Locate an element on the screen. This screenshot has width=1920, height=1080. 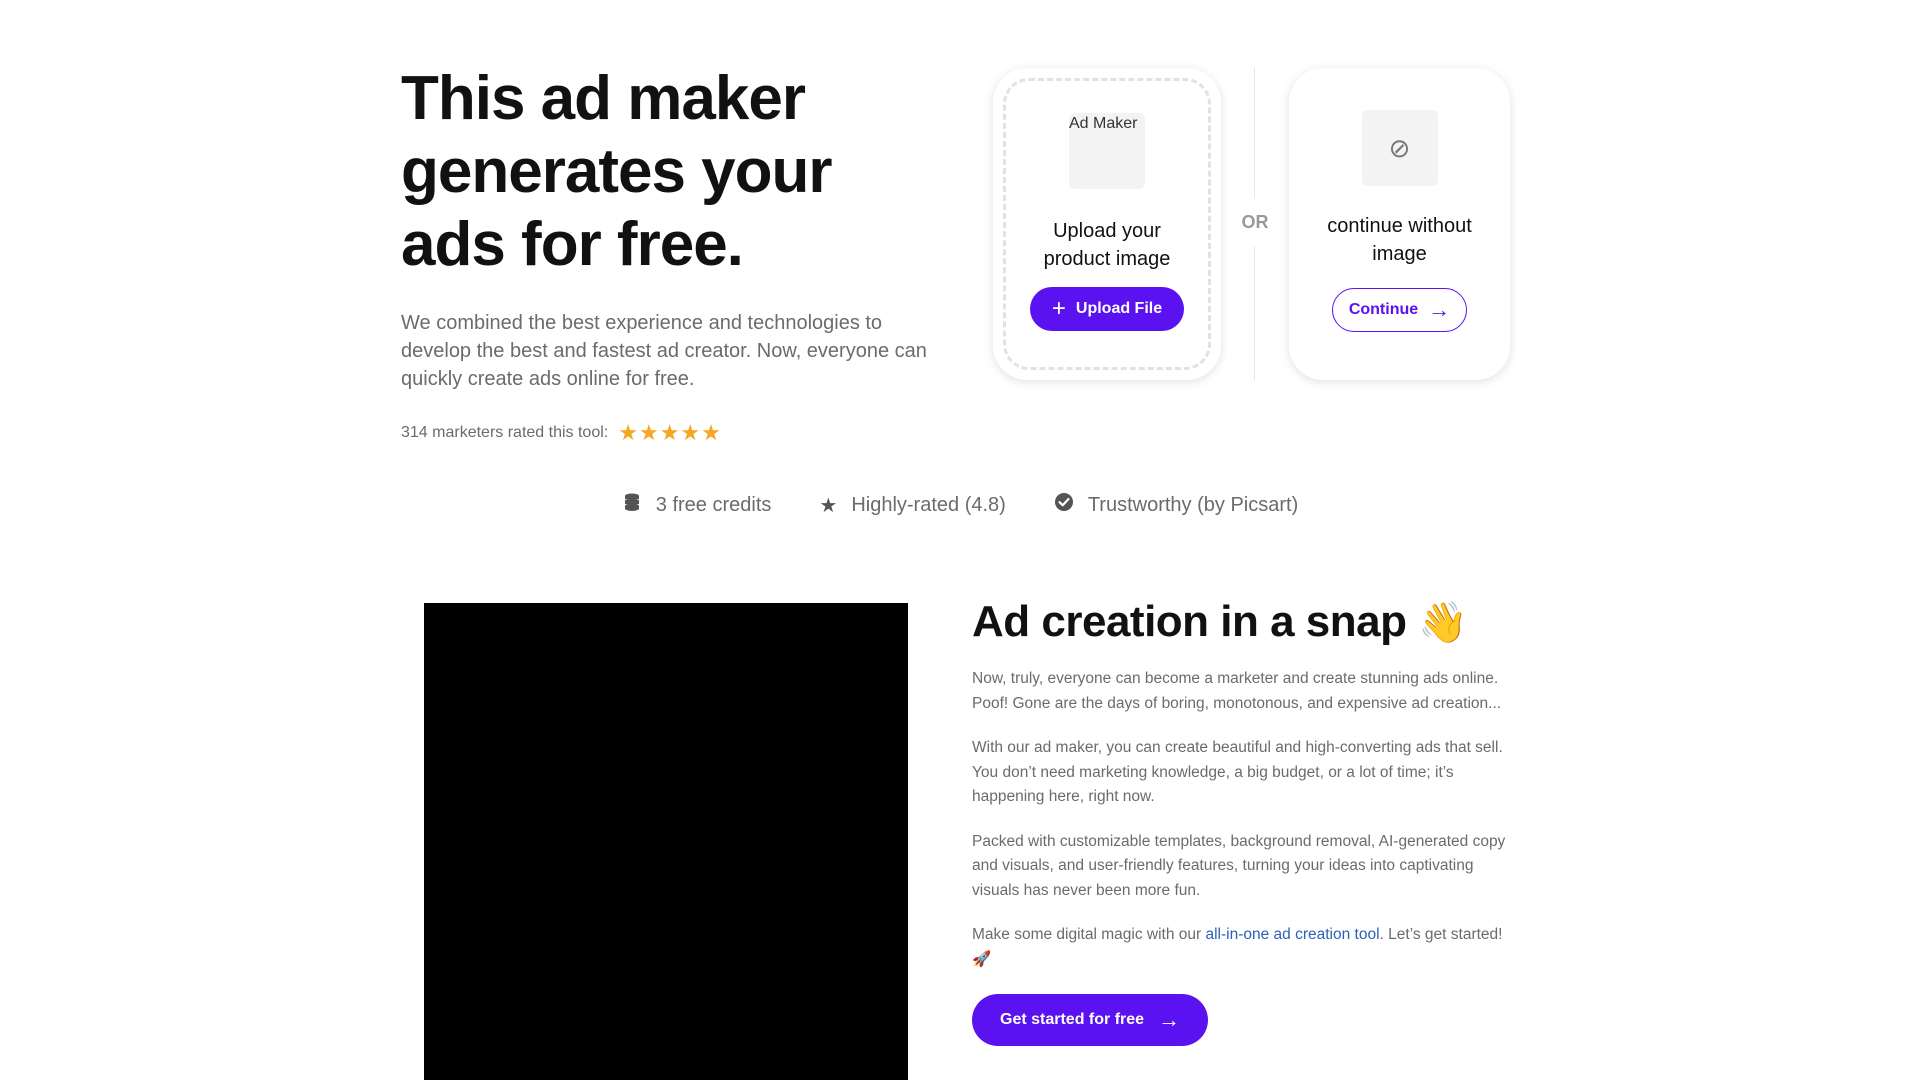
snap-title-text: Ad creation in a snap is located at coordinates (1189, 621).